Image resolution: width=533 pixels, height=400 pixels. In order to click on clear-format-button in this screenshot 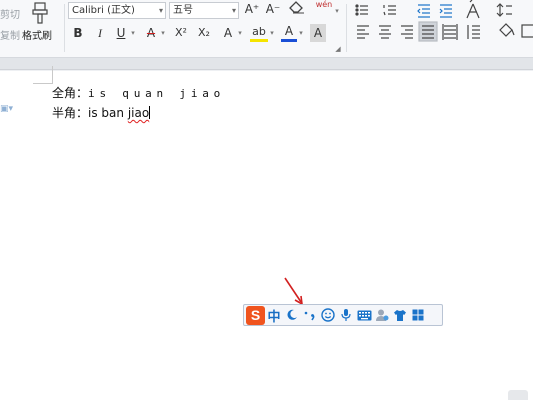, I will do `click(297, 9)`.